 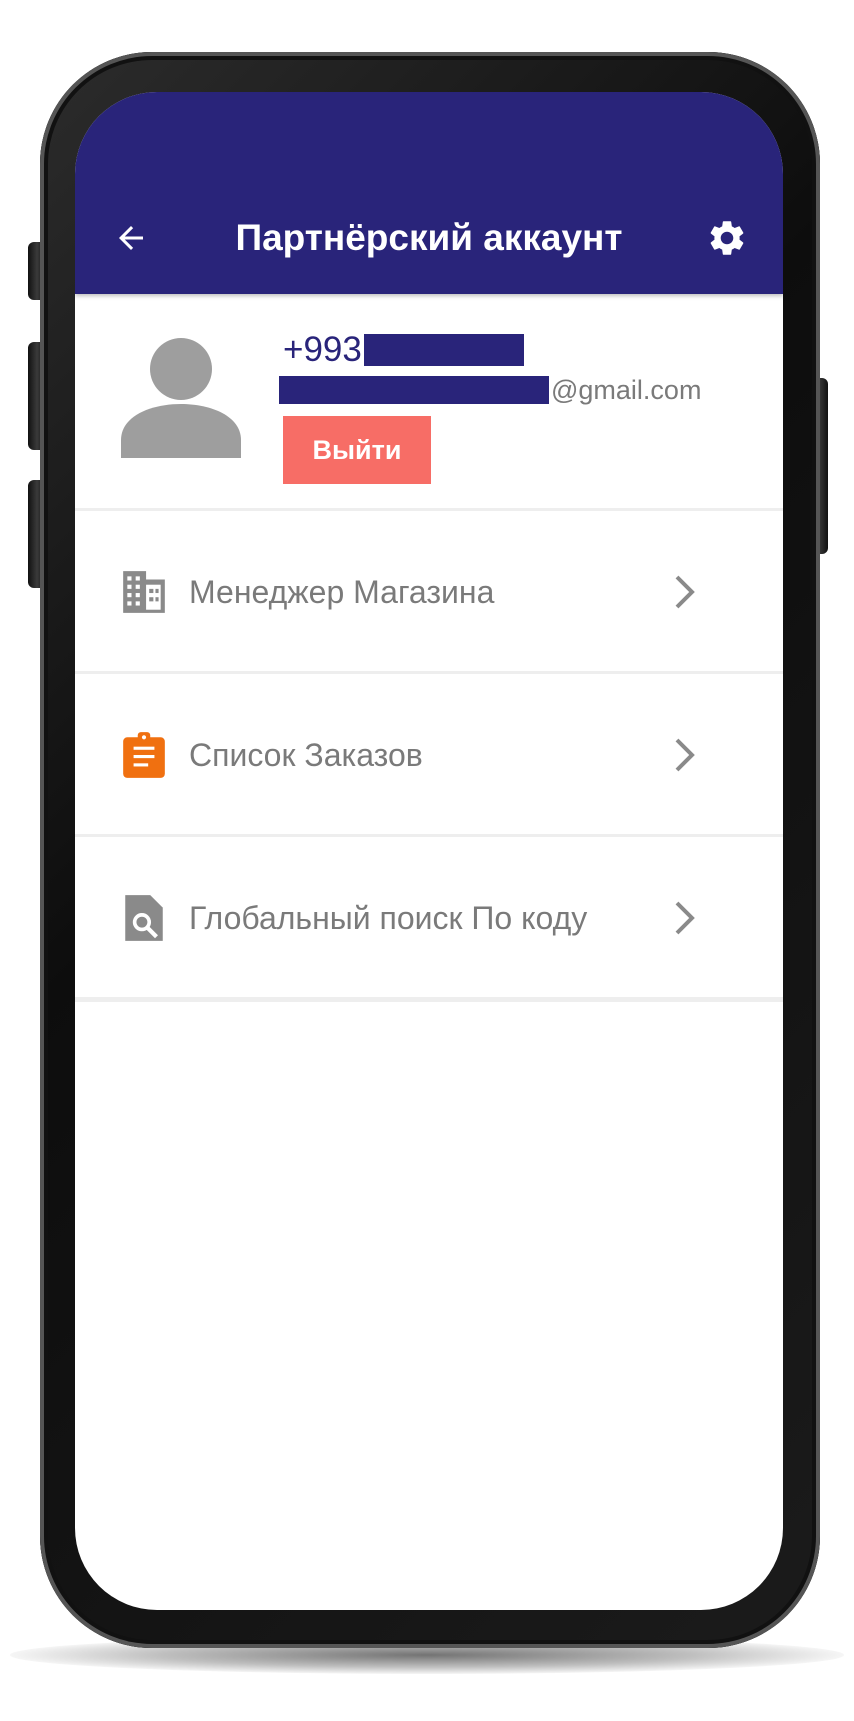 I want to click on menu-item-label: Глобальный поиск По коду, so click(x=388, y=918).